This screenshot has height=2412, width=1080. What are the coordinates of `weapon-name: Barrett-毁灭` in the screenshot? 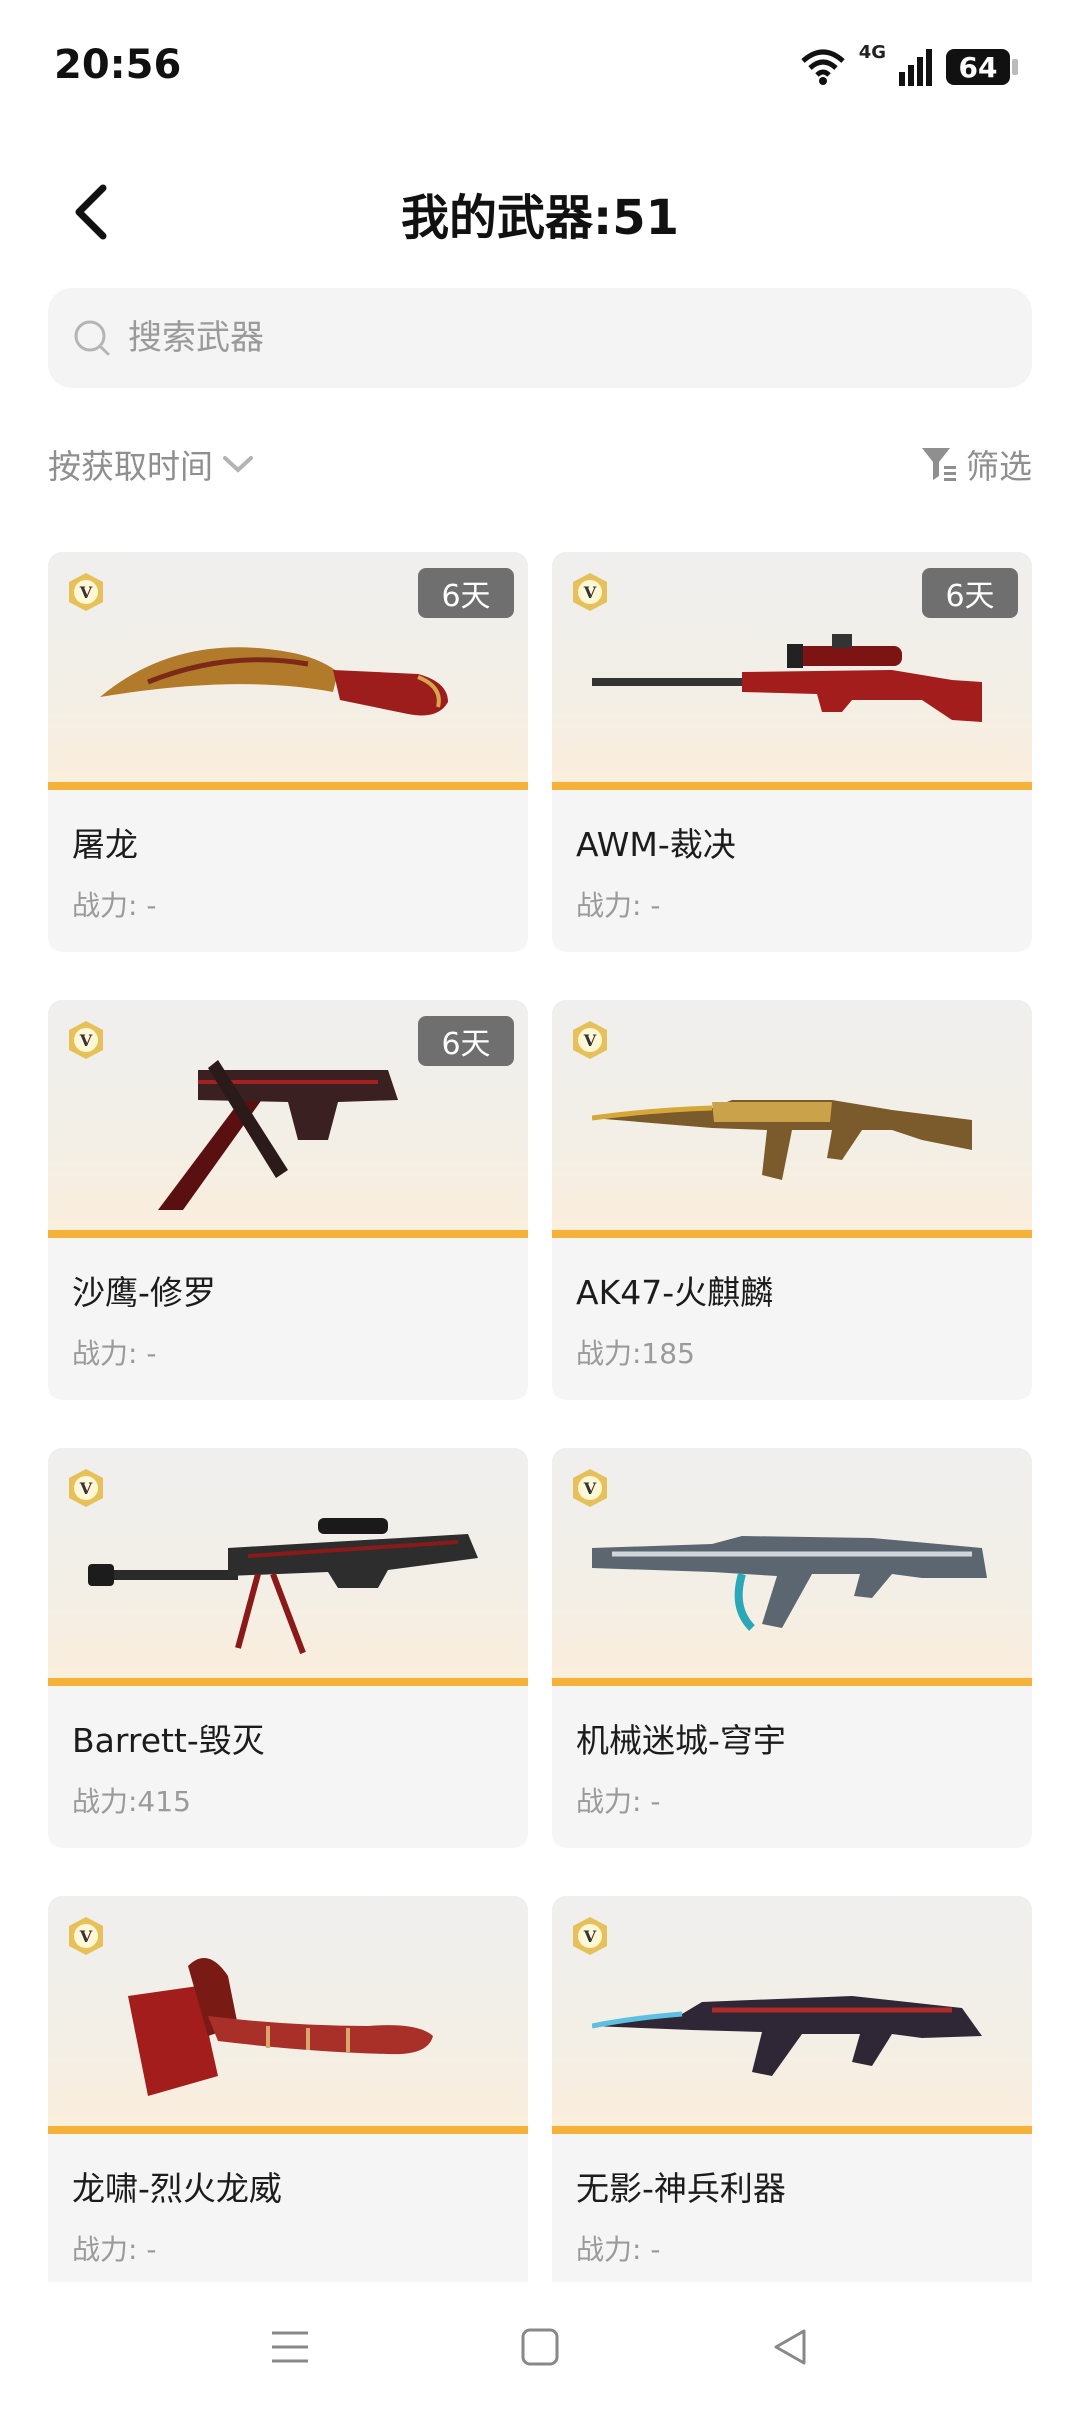 It's located at (168, 1740).